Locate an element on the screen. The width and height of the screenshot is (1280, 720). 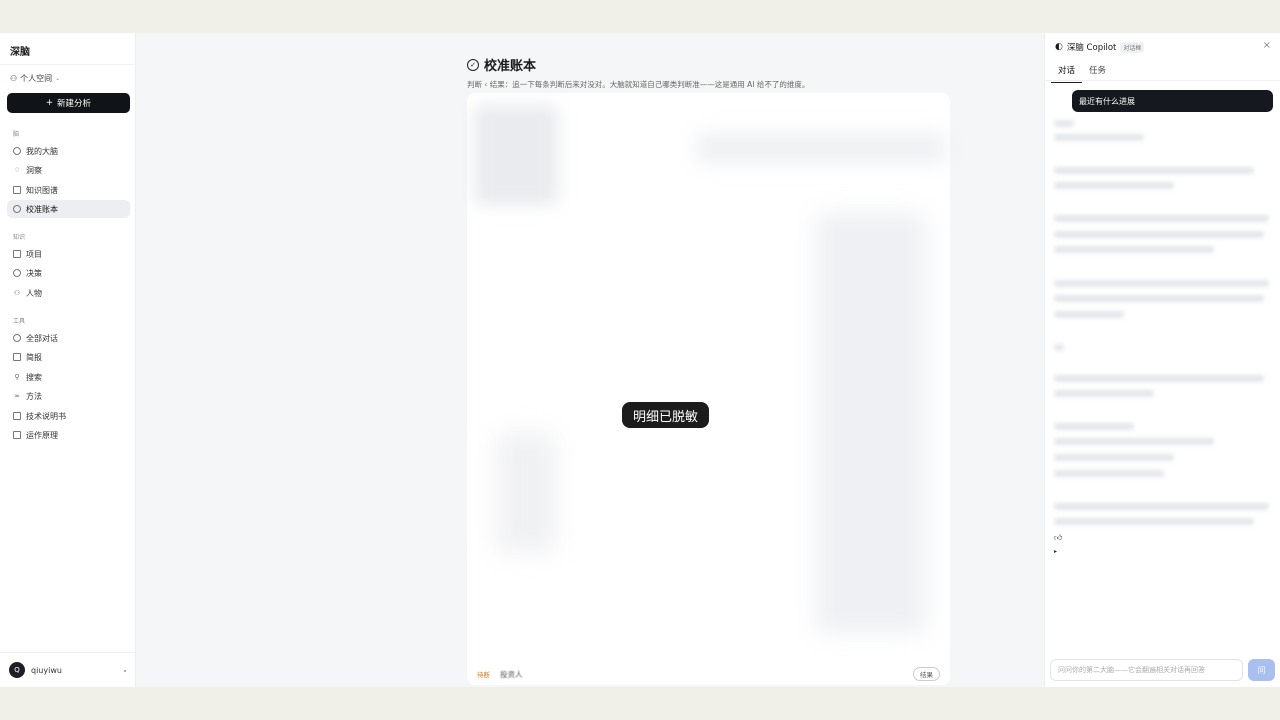
sidebar-item-label: 简报 is located at coordinates (34, 357).